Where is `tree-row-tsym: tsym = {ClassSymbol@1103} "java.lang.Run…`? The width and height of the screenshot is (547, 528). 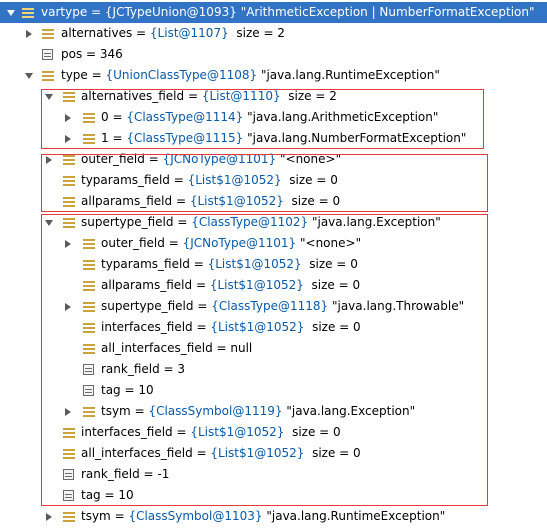
tree-row-tsym: tsym = {ClassSymbol@1103} "java.lang.Run… is located at coordinates (273, 516).